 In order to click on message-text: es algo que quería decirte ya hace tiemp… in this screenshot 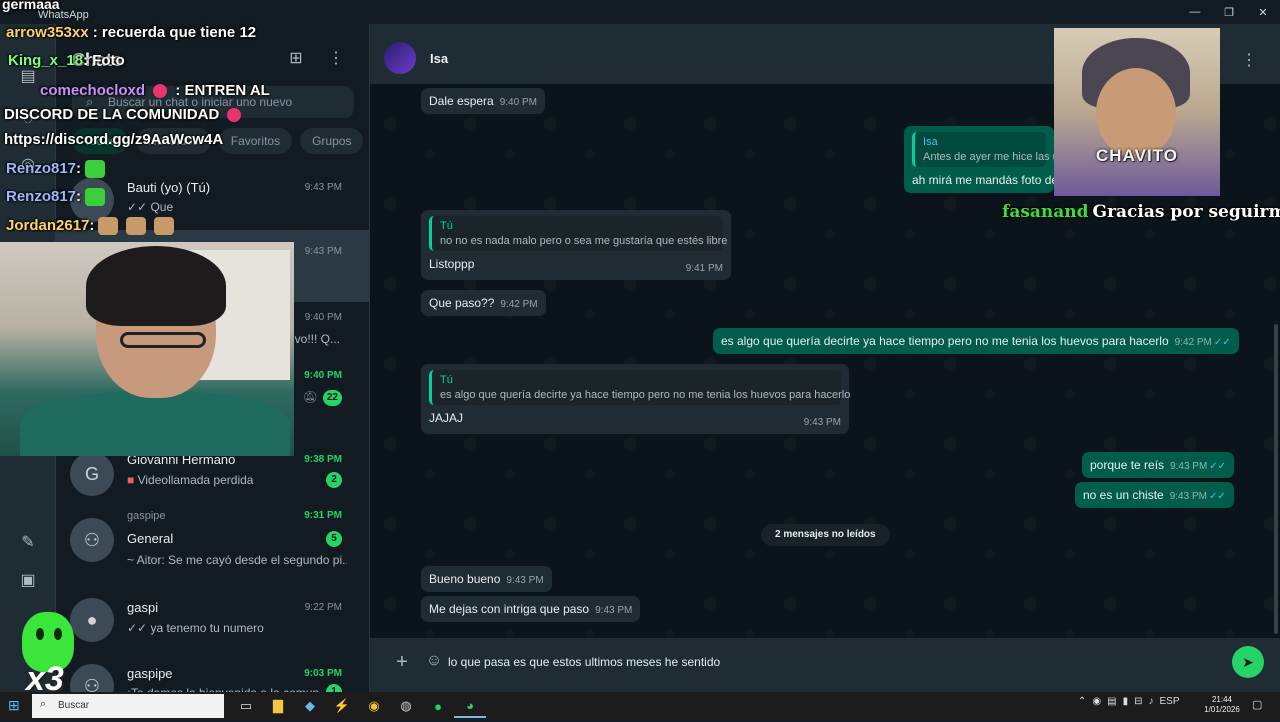, I will do `click(945, 341)`.